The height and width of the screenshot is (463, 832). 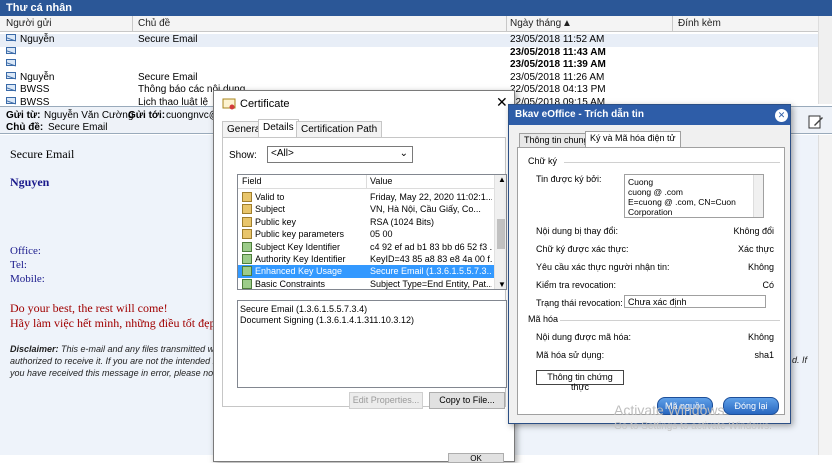 What do you see at coordinates (768, 285) in the screenshot?
I see `revocation-check-value: Có` at bounding box center [768, 285].